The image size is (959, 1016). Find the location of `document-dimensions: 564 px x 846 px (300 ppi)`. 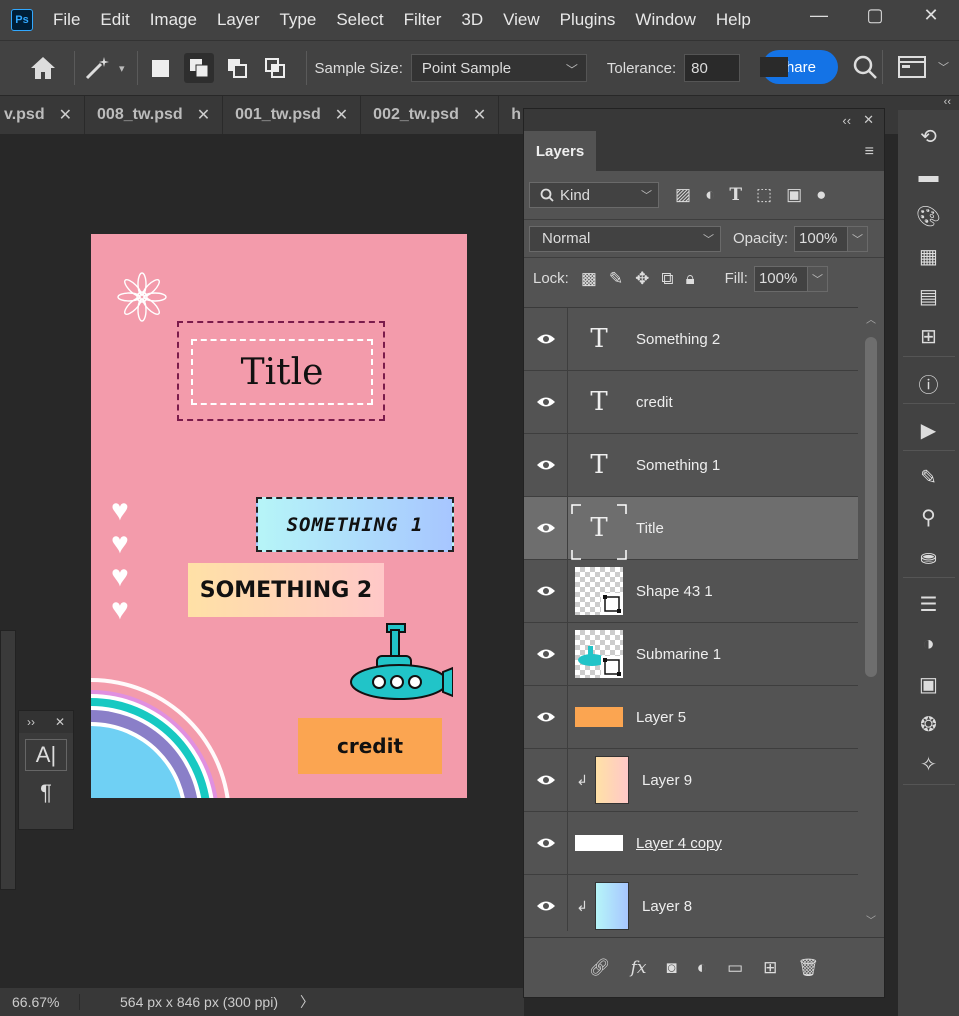

document-dimensions: 564 px x 846 px (300 ppi) is located at coordinates (199, 1002).